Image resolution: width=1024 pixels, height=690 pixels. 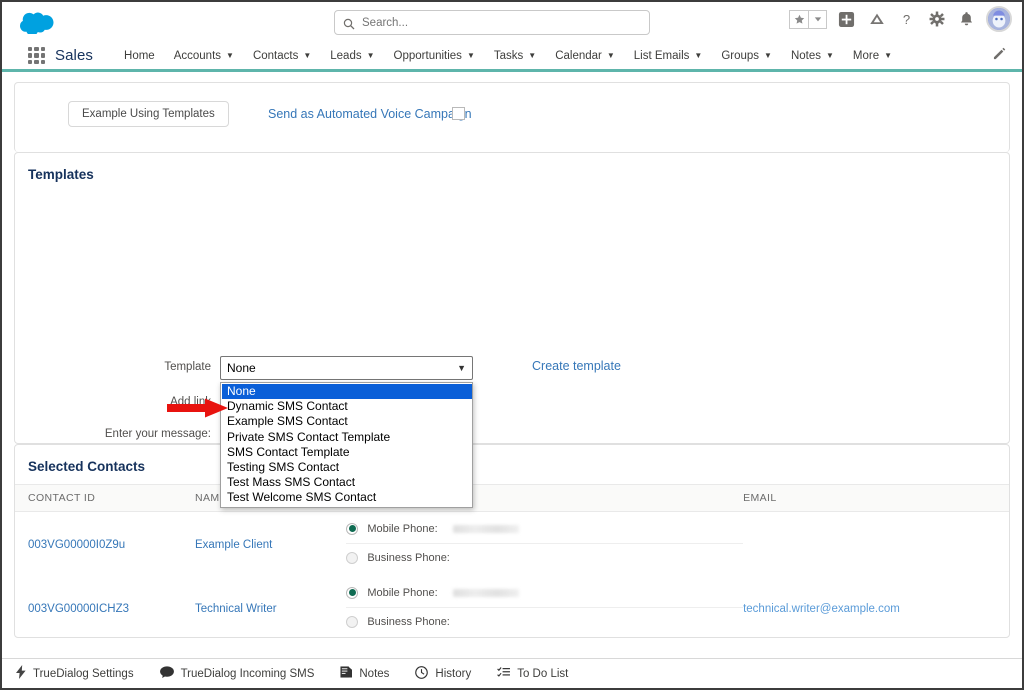 I want to click on cell-email: technical.writer@example.com, so click(x=876, y=607).